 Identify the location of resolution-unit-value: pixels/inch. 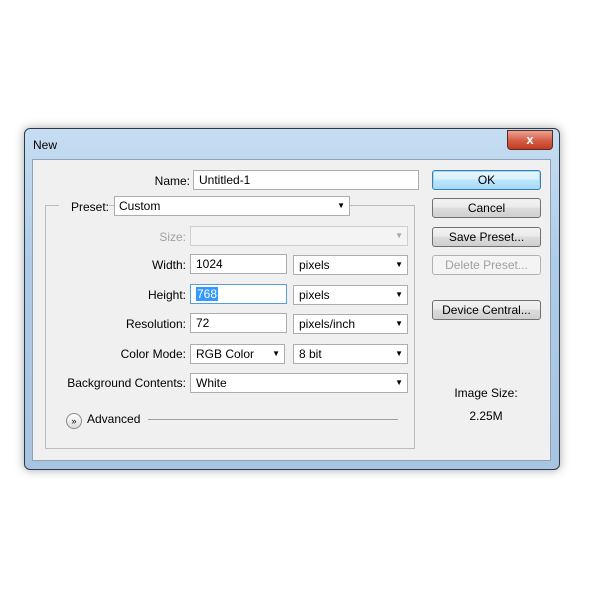
(327, 324).